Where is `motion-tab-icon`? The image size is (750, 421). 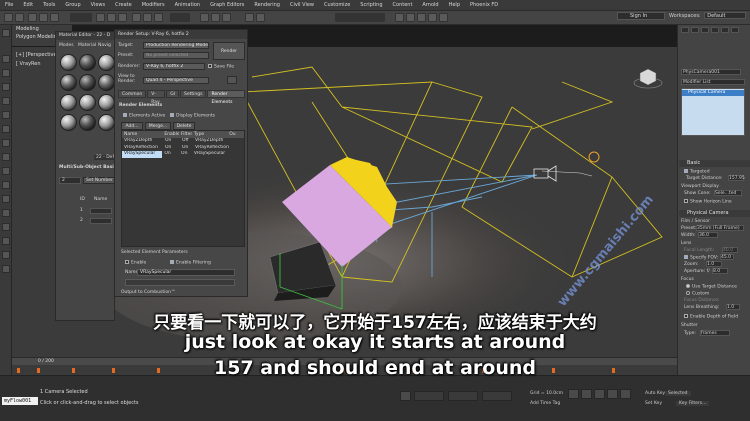
motion-tab-icon is located at coordinates (715, 30).